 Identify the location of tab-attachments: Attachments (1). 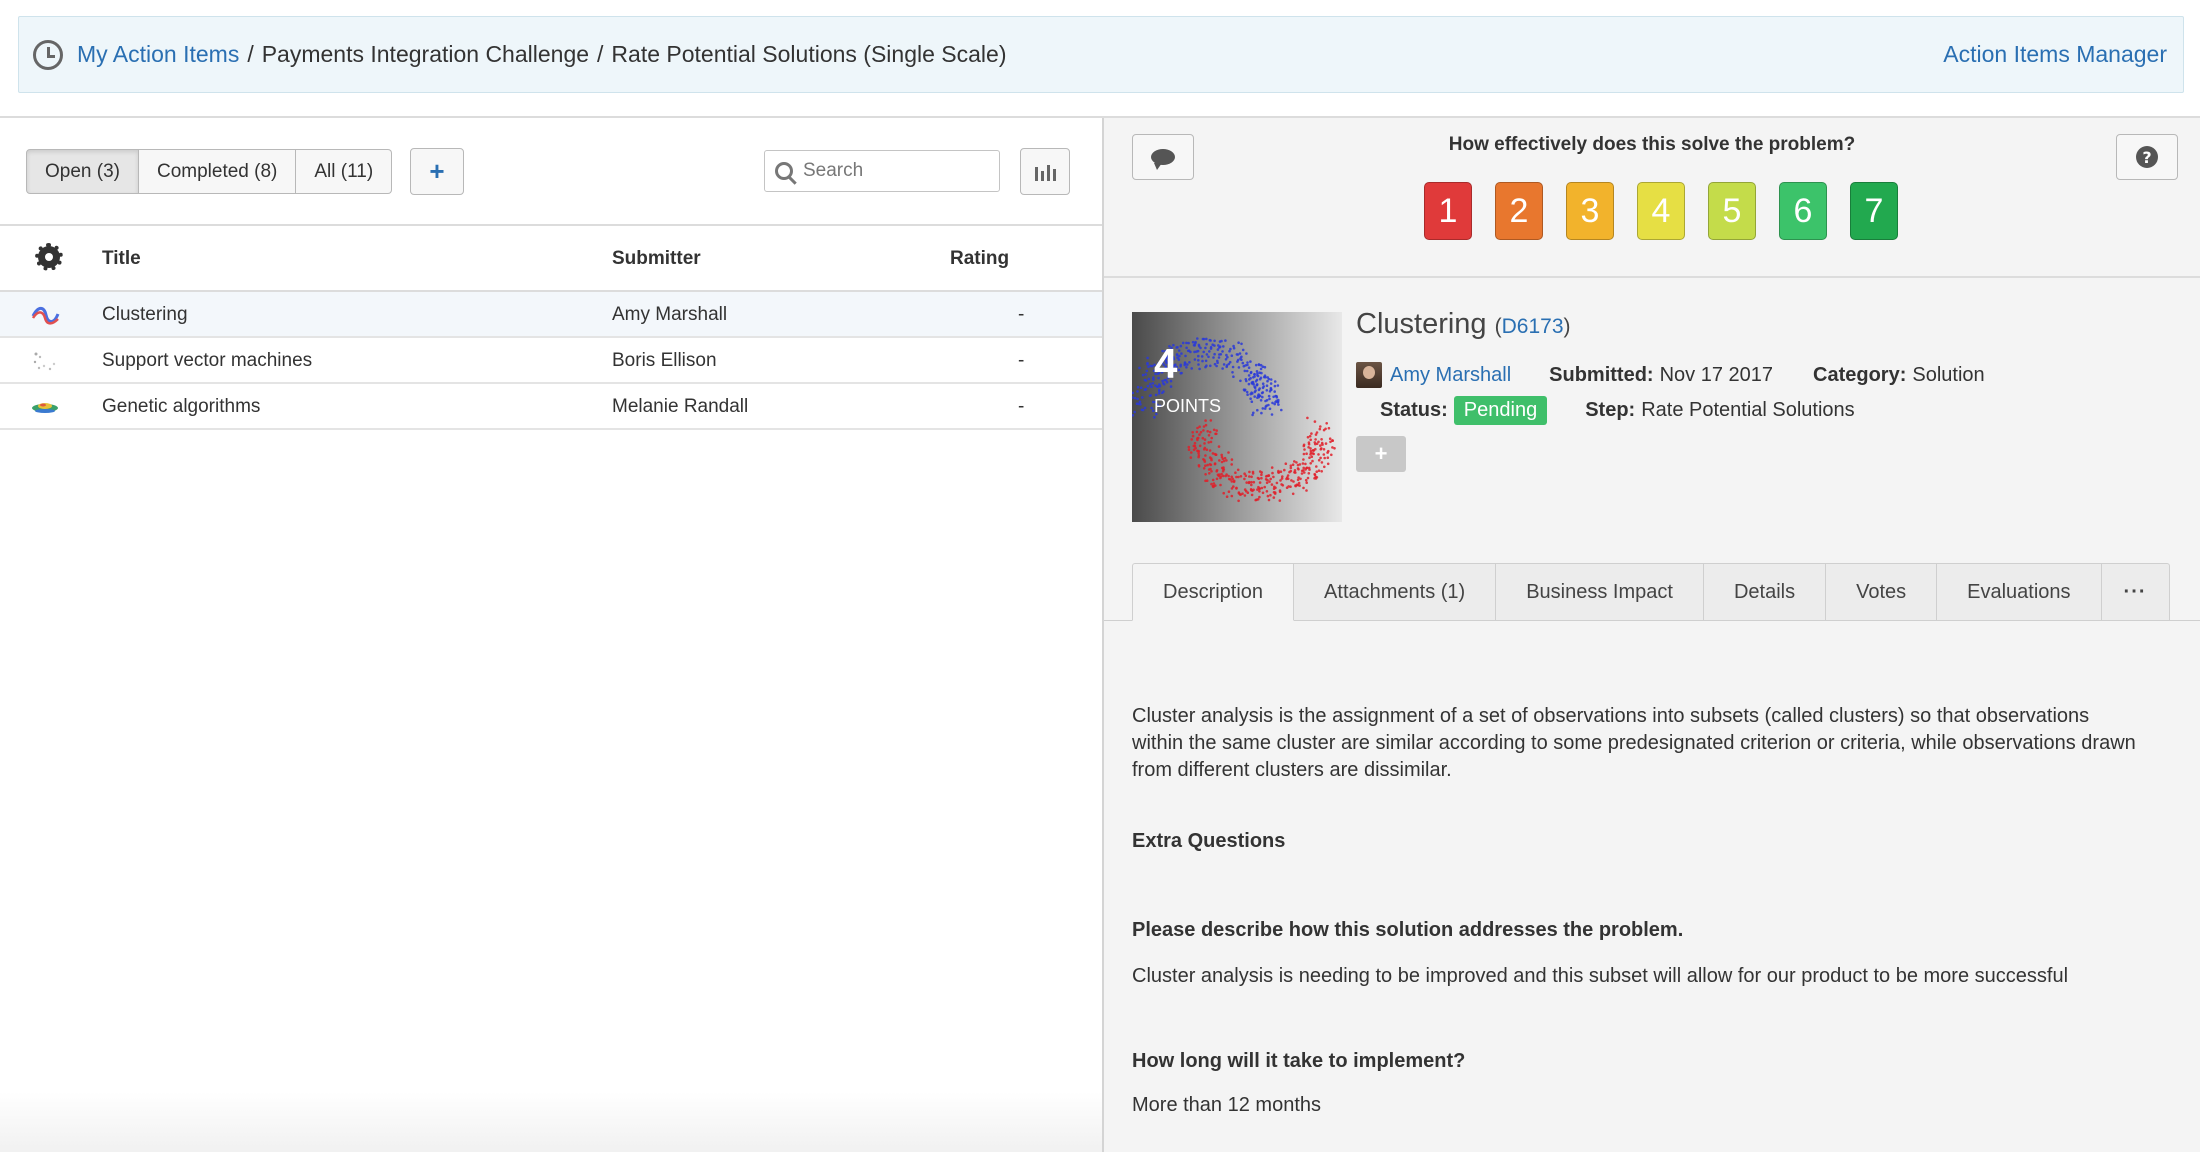
(1395, 592).